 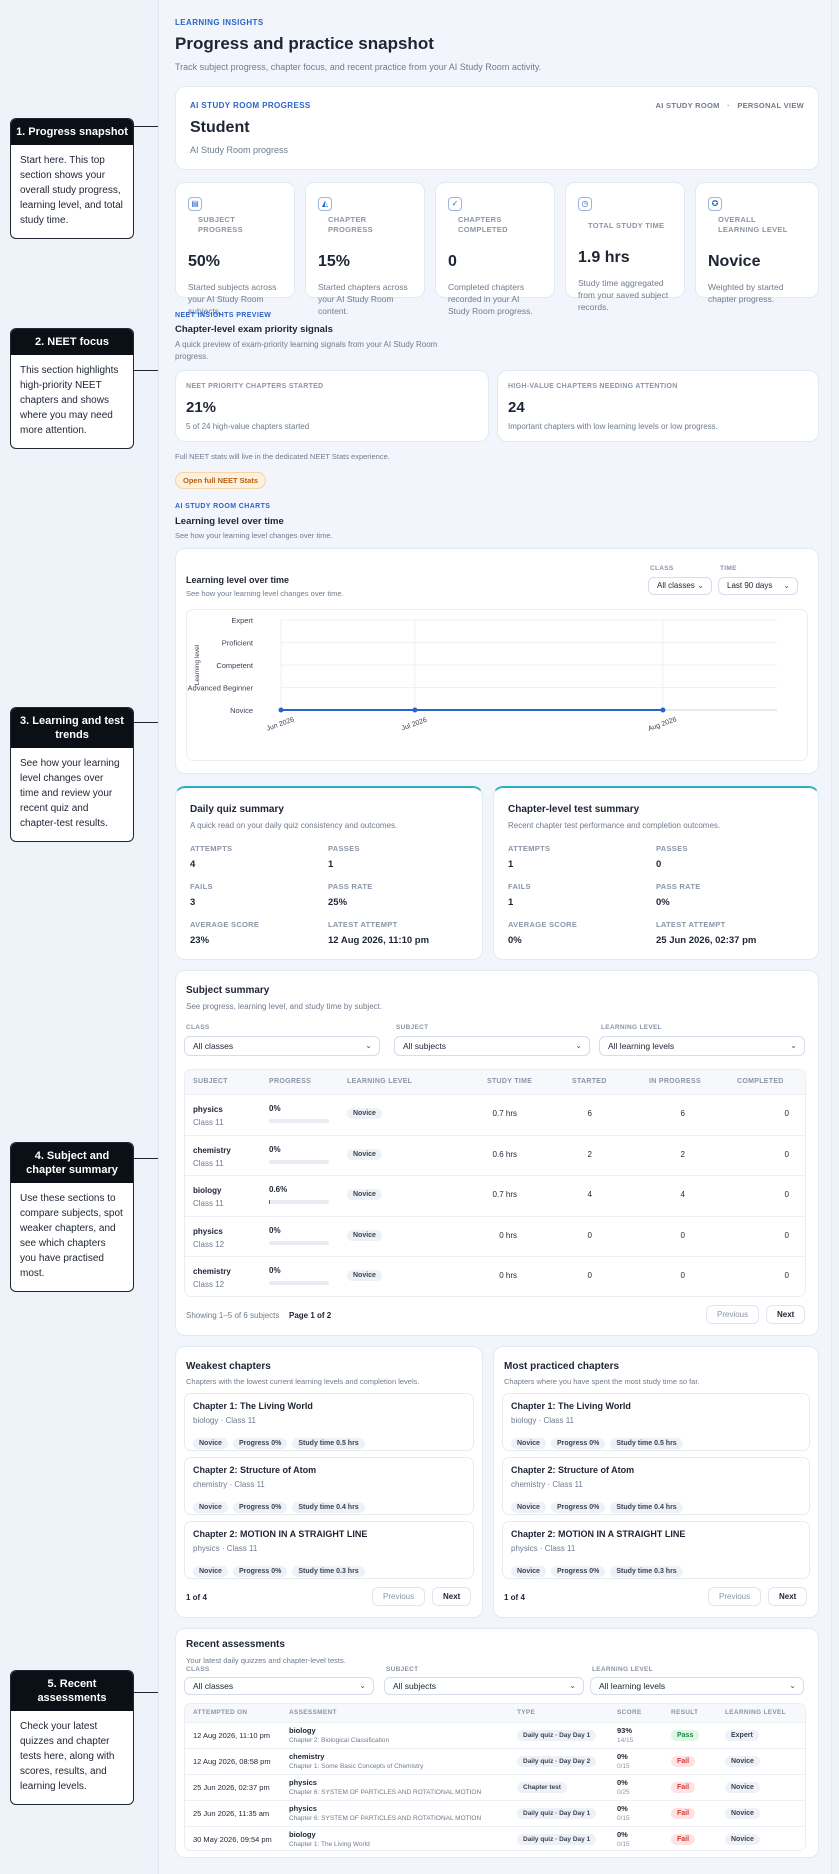 What do you see at coordinates (232, 1761) in the screenshot?
I see `attempted-on: 12 Aug 2026, 08:58 pm` at bounding box center [232, 1761].